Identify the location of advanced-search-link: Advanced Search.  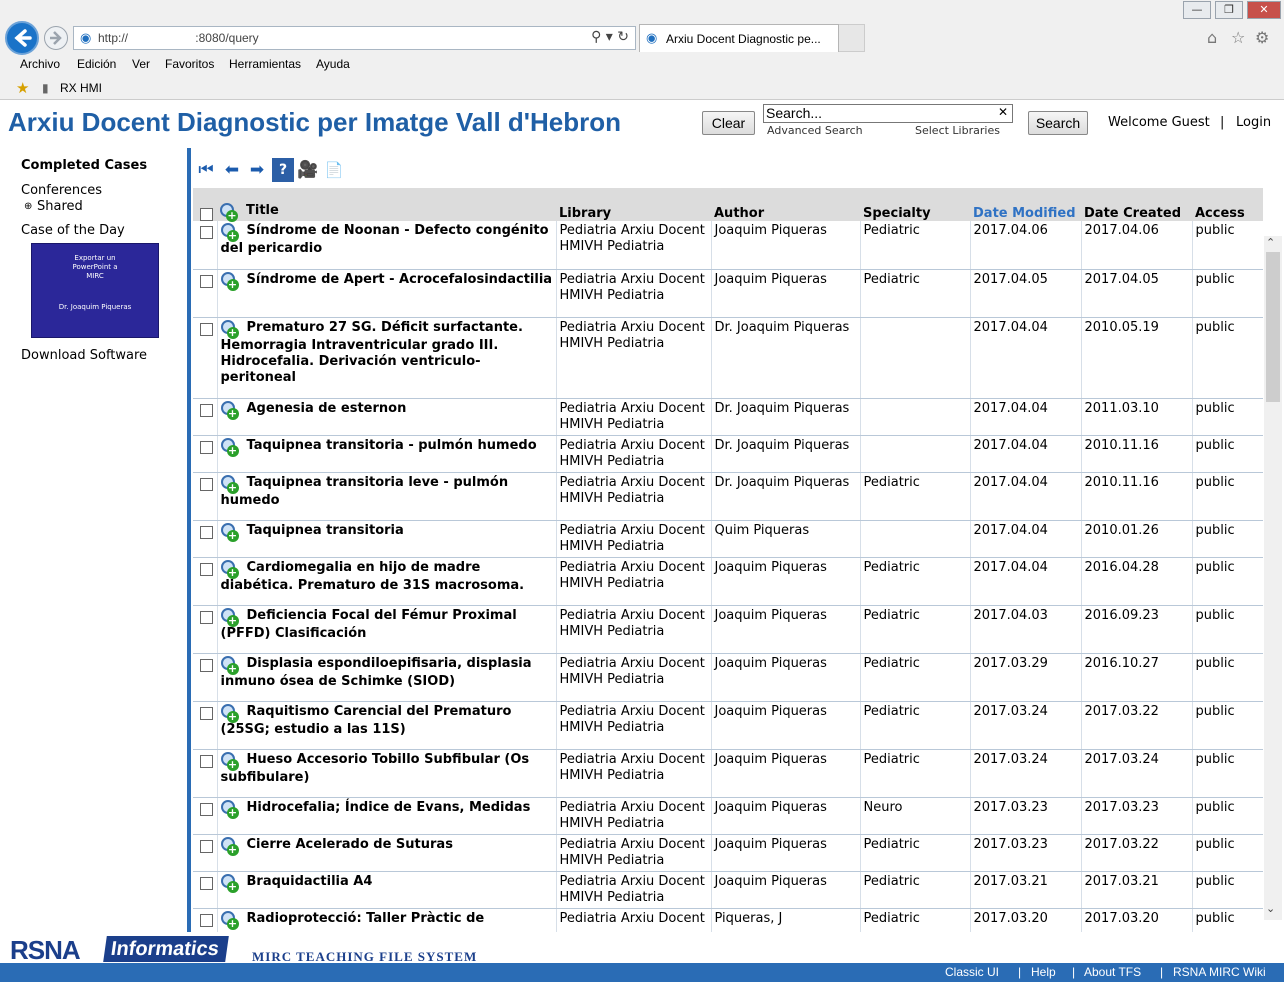
(815, 130).